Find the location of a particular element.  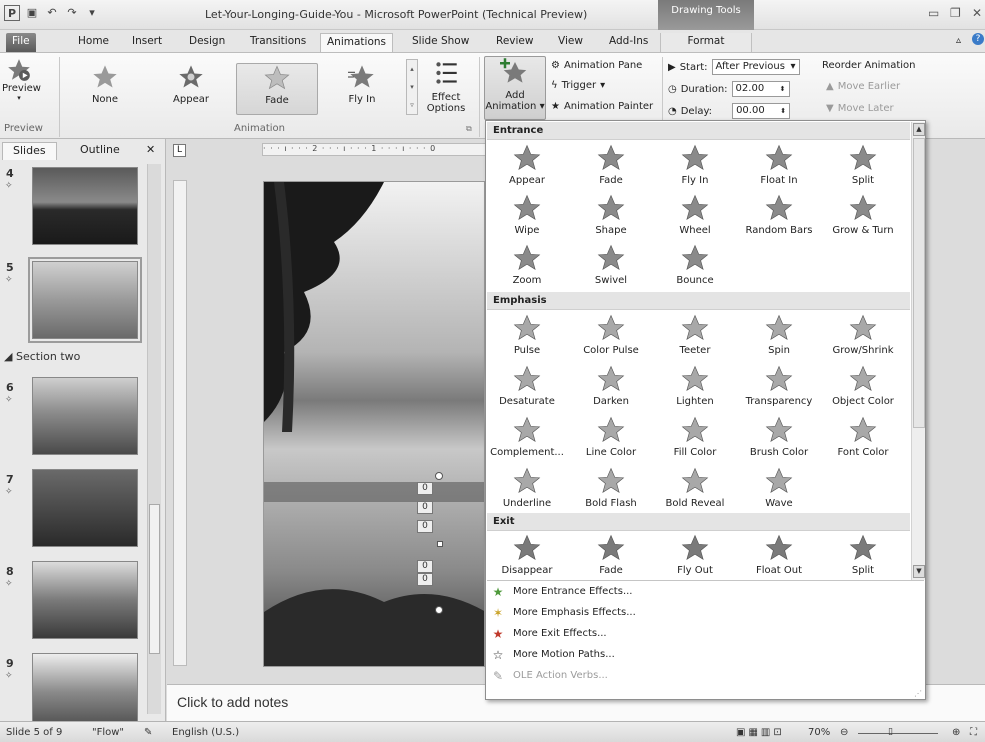

entrance-effect-wheel: Wheel is located at coordinates (695, 214).